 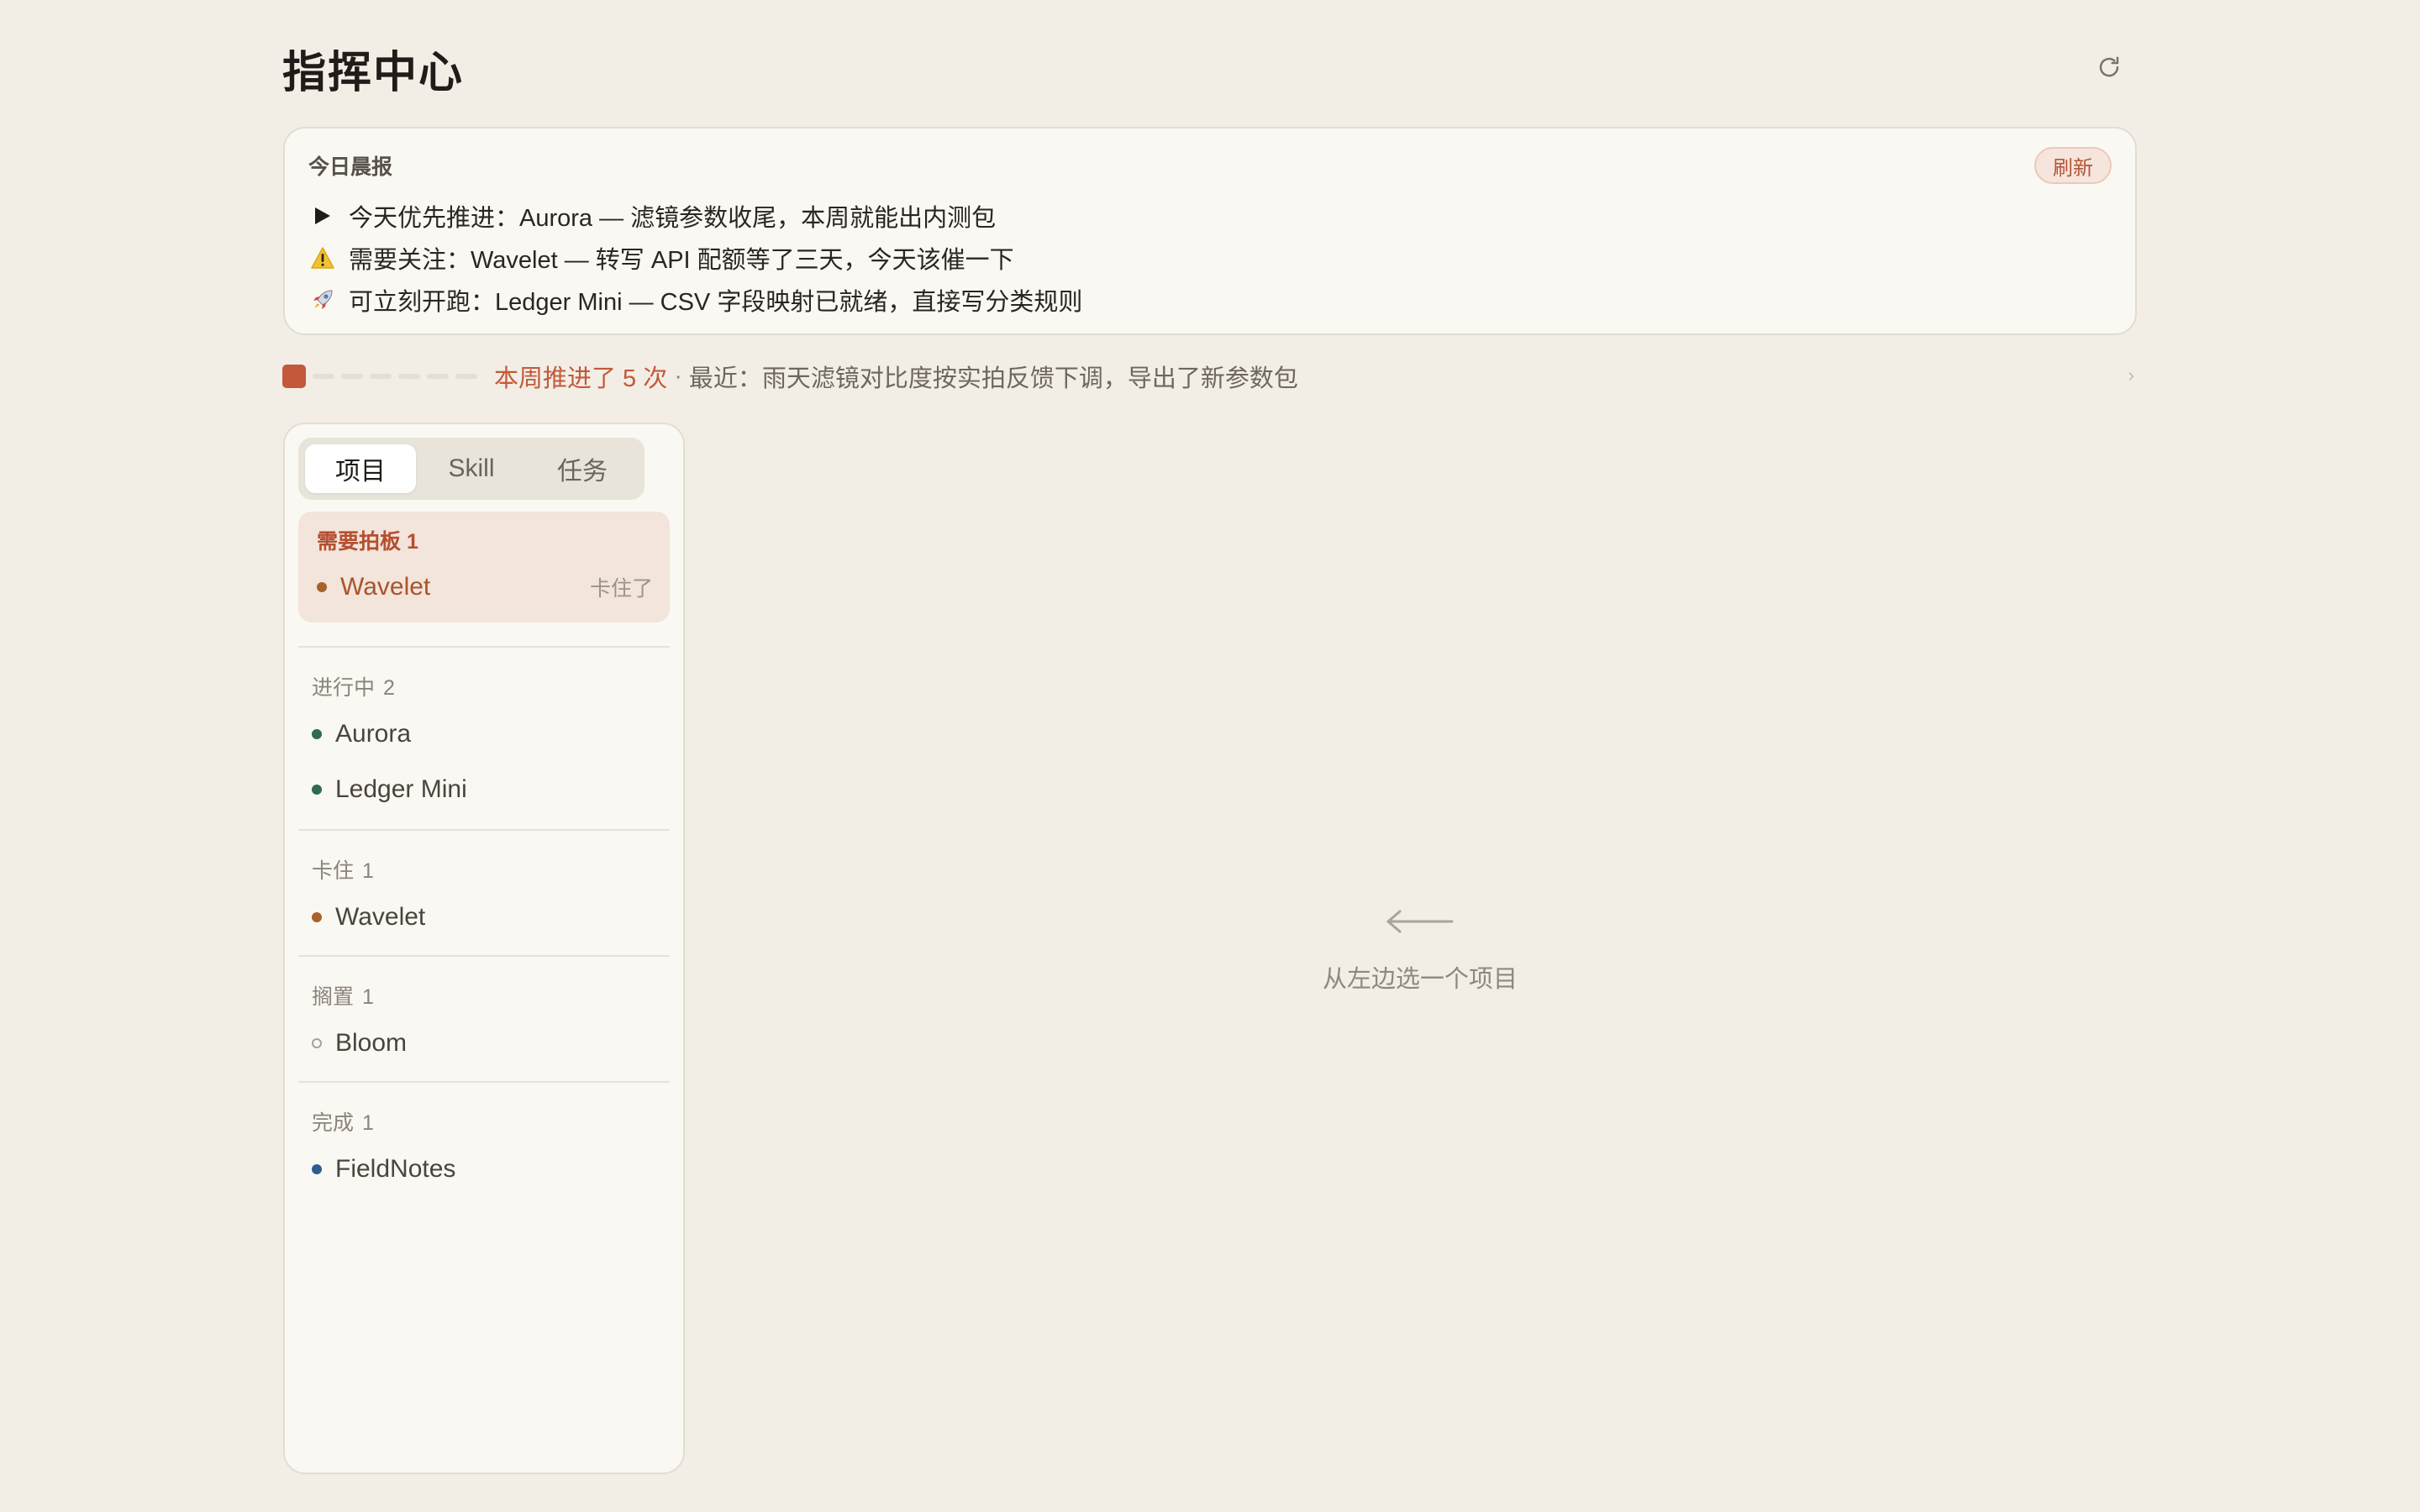 I want to click on project-item-ledger-mini: Ledger Mini, so click(x=484, y=790).